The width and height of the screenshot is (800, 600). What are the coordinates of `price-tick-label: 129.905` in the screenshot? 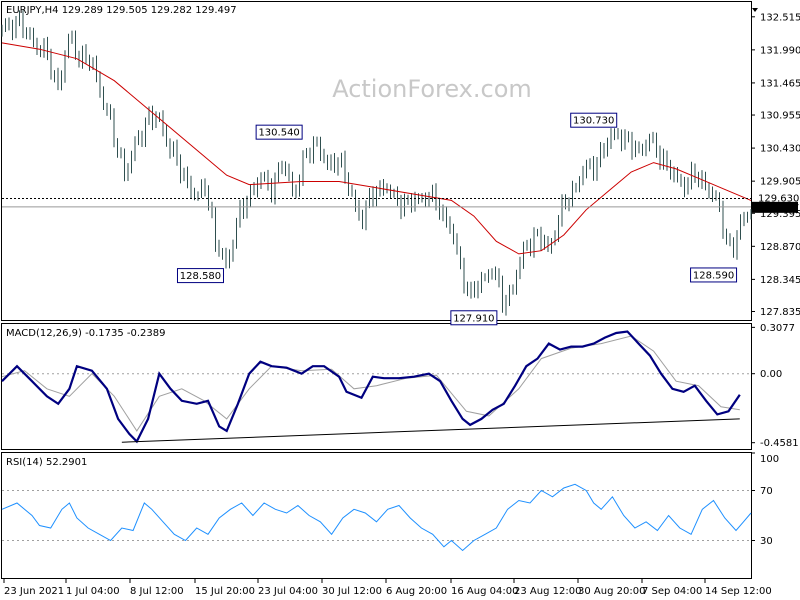 It's located at (780, 182).